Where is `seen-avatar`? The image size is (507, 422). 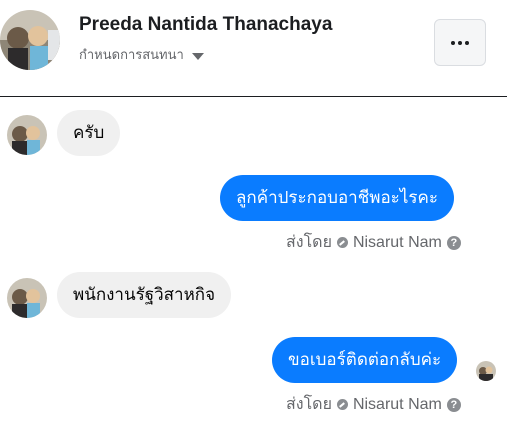 seen-avatar is located at coordinates (486, 371).